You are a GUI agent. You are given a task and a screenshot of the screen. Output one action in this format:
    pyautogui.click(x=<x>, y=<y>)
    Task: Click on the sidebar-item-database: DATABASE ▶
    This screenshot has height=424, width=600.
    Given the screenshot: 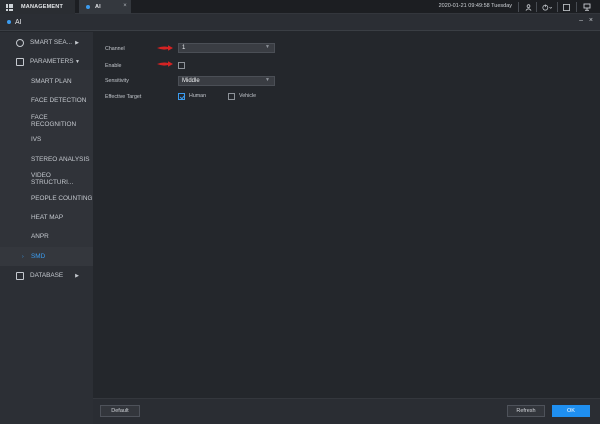 What is the action you would take?
    pyautogui.click(x=46, y=275)
    